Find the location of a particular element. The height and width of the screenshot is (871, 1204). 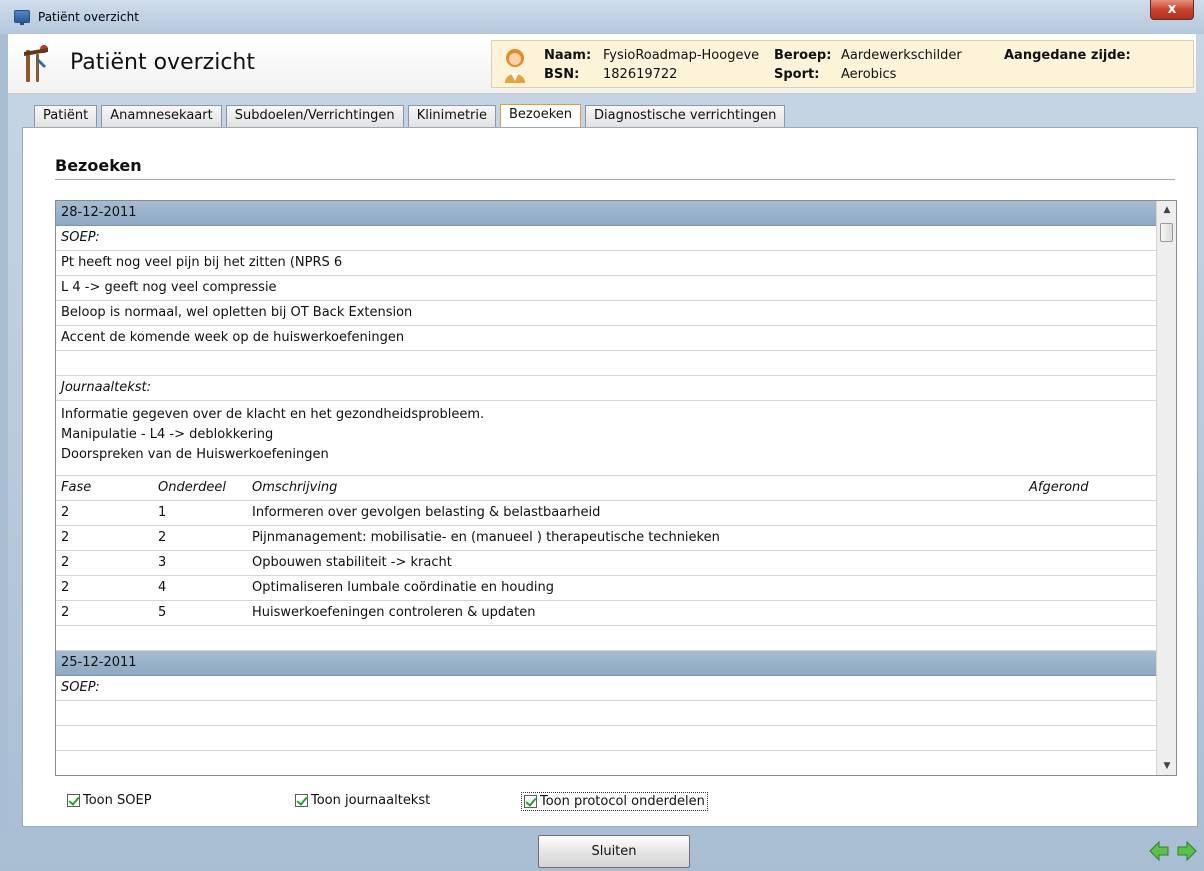

col-omschrijving: Omschrijving is located at coordinates (295, 487).